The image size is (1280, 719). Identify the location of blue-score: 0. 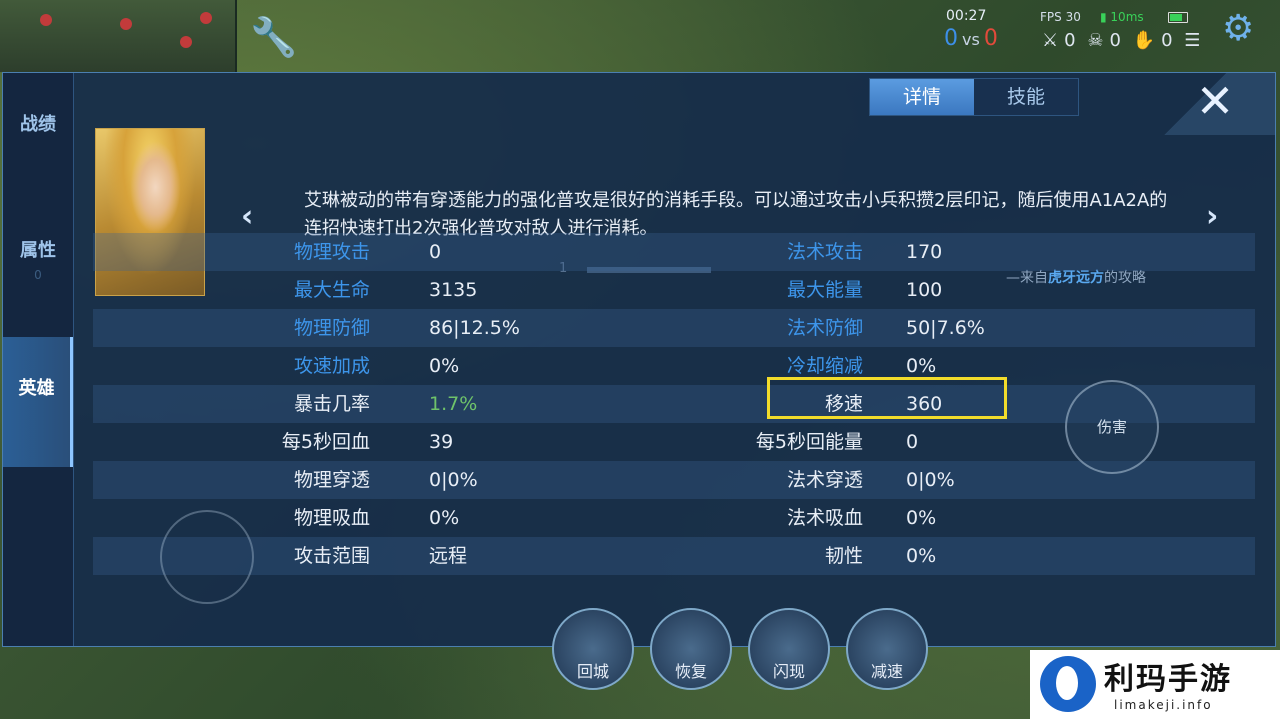
(951, 38).